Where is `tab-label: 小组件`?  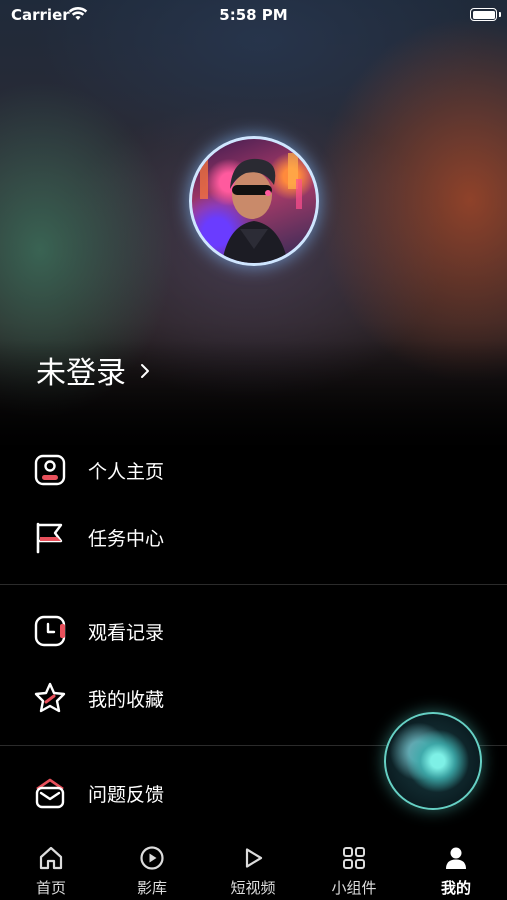 tab-label: 小组件 is located at coordinates (354, 888).